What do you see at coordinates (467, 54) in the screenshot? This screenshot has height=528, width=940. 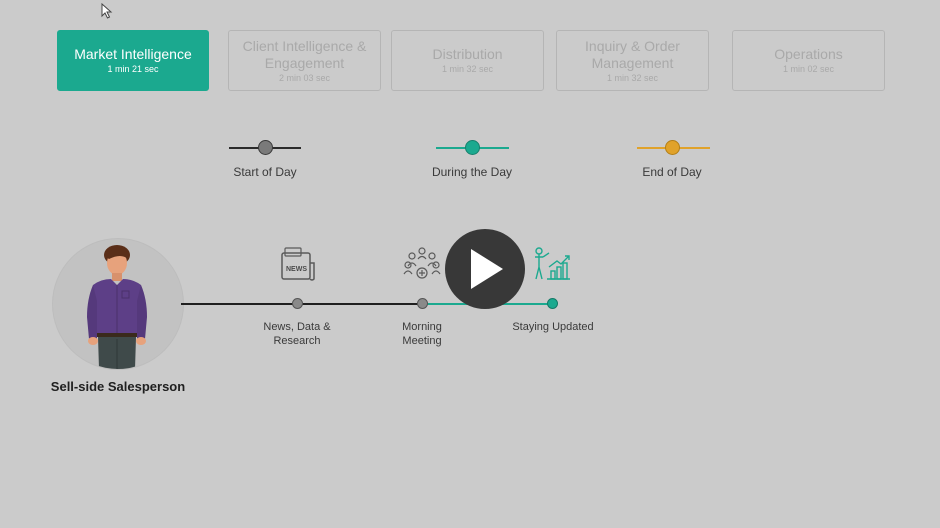 I see `tab-title: Distribution` at bounding box center [467, 54].